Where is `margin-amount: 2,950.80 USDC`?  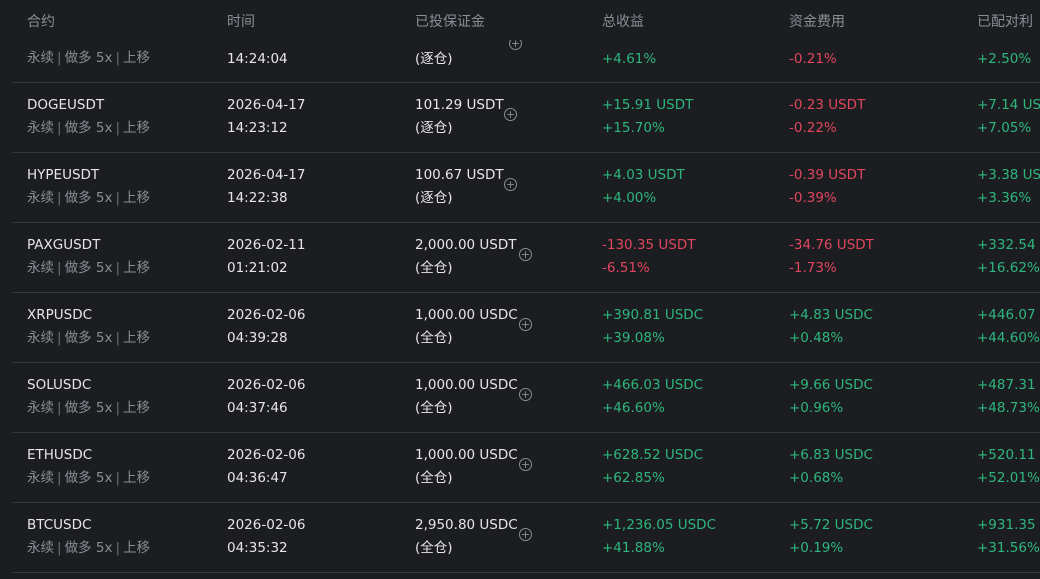 margin-amount: 2,950.80 USDC is located at coordinates (466, 525).